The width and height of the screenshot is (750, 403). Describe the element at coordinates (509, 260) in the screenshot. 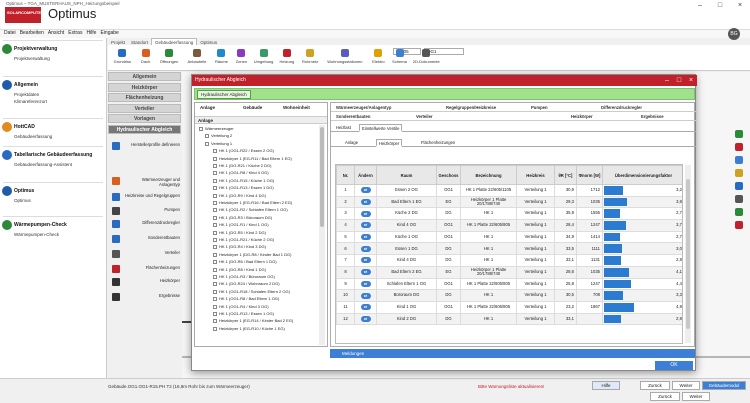

I see `table-row: 7 ⇄ Kind 4 DG DG HK 1 Verteilung 1 33,1 1131 2,9` at that location.